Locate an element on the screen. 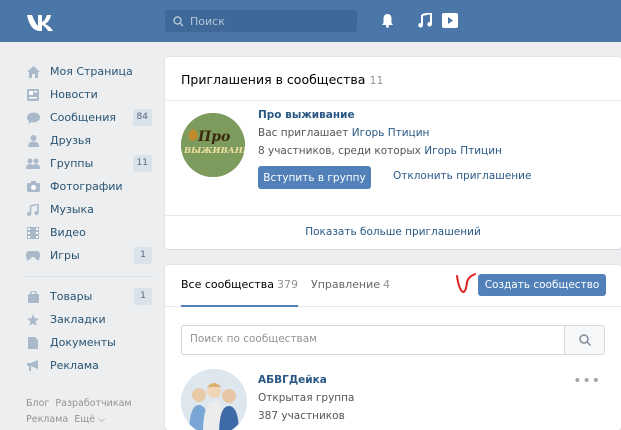 The height and width of the screenshot is (430, 621). nav-item-label: Товары is located at coordinates (71, 296).